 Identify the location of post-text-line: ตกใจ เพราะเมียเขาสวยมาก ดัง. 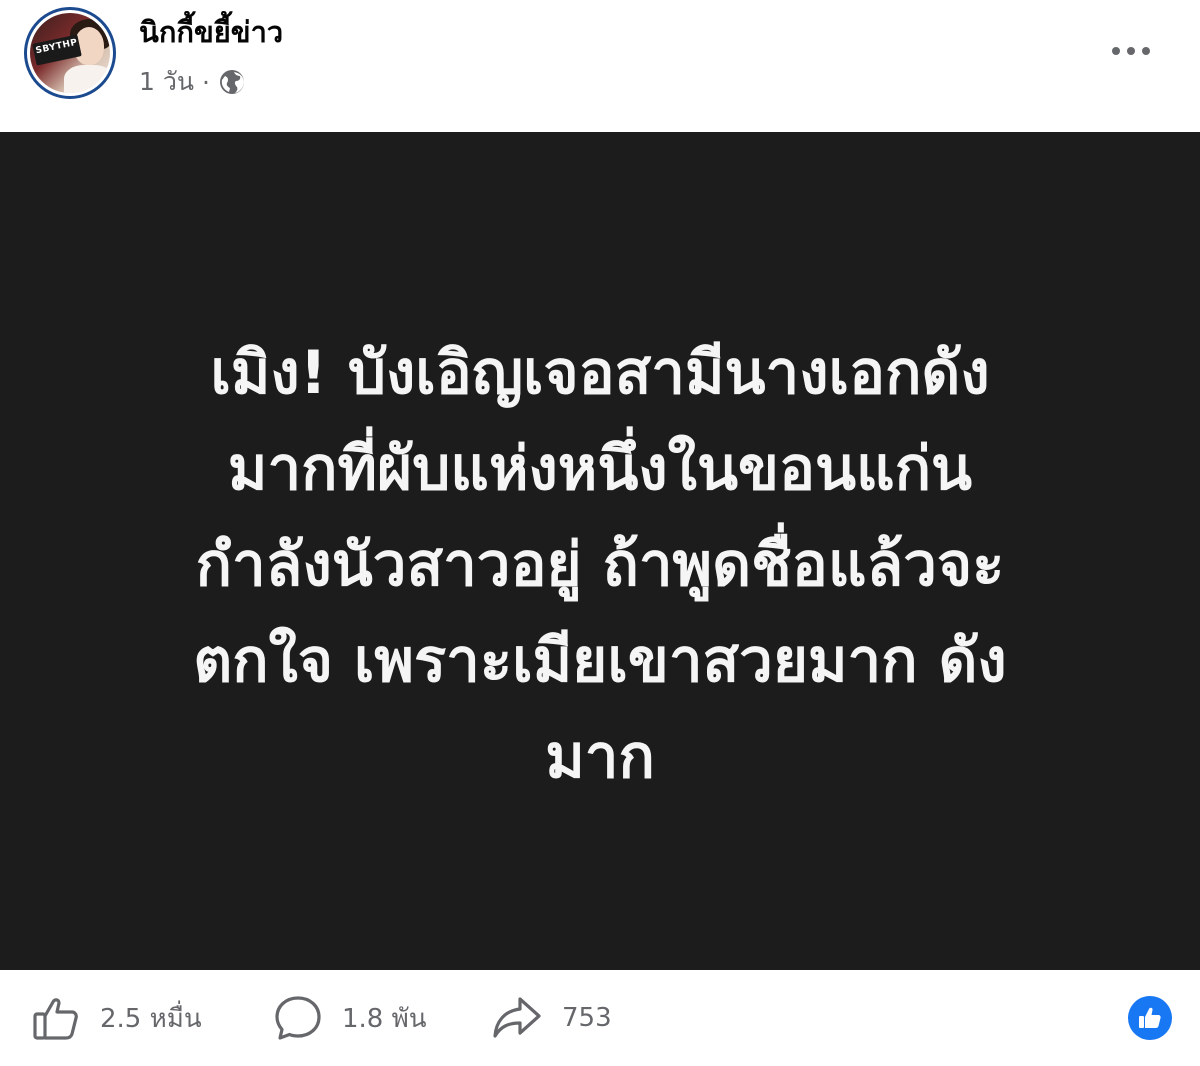
(600, 661).